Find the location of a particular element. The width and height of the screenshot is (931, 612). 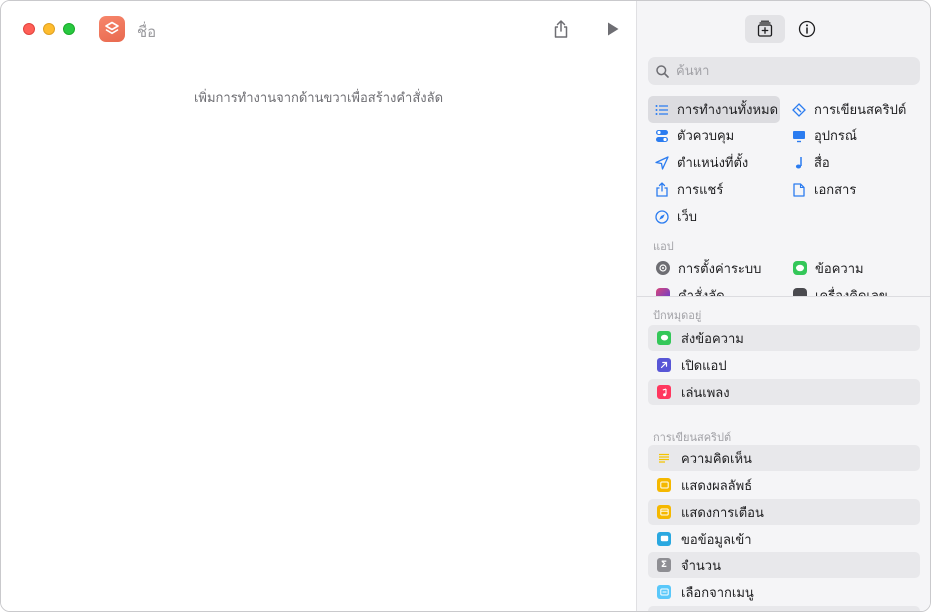

scripting-icon is located at coordinates (799, 110).